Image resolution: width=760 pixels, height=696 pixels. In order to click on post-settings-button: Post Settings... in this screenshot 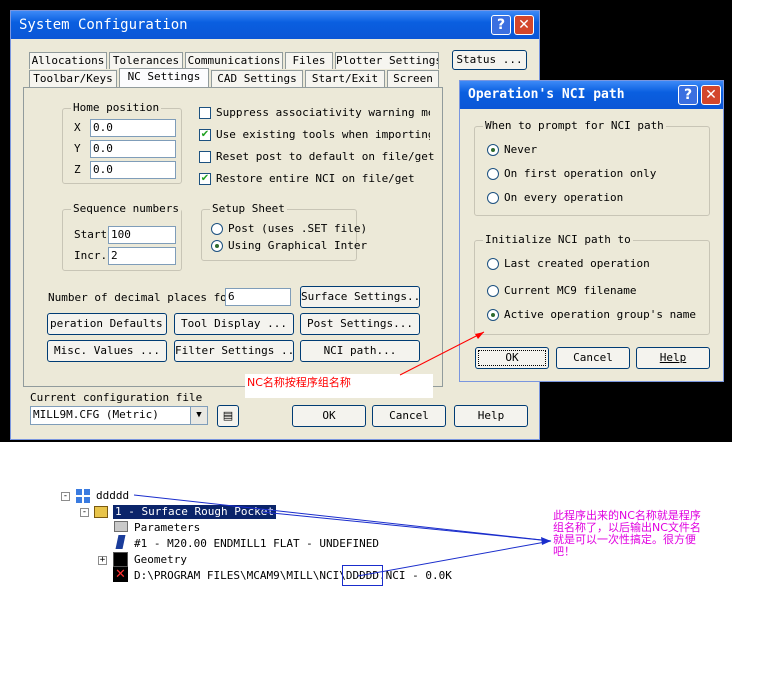, I will do `click(360, 324)`.